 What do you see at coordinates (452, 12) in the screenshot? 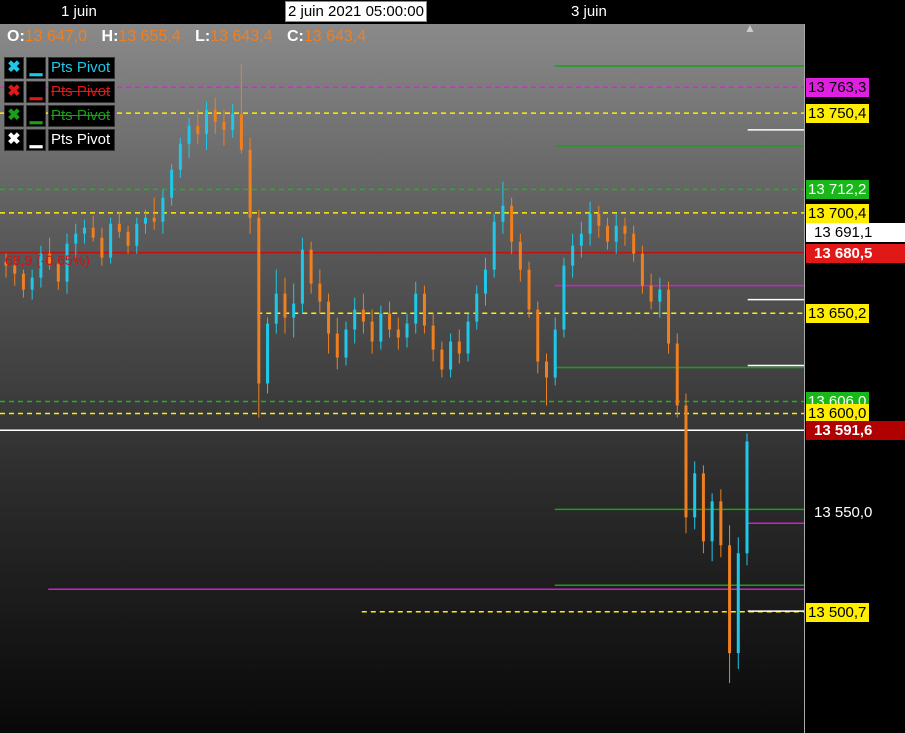
I see `time-axis: 1 juin 2 juin 2021 05:00:00 3 juin` at bounding box center [452, 12].